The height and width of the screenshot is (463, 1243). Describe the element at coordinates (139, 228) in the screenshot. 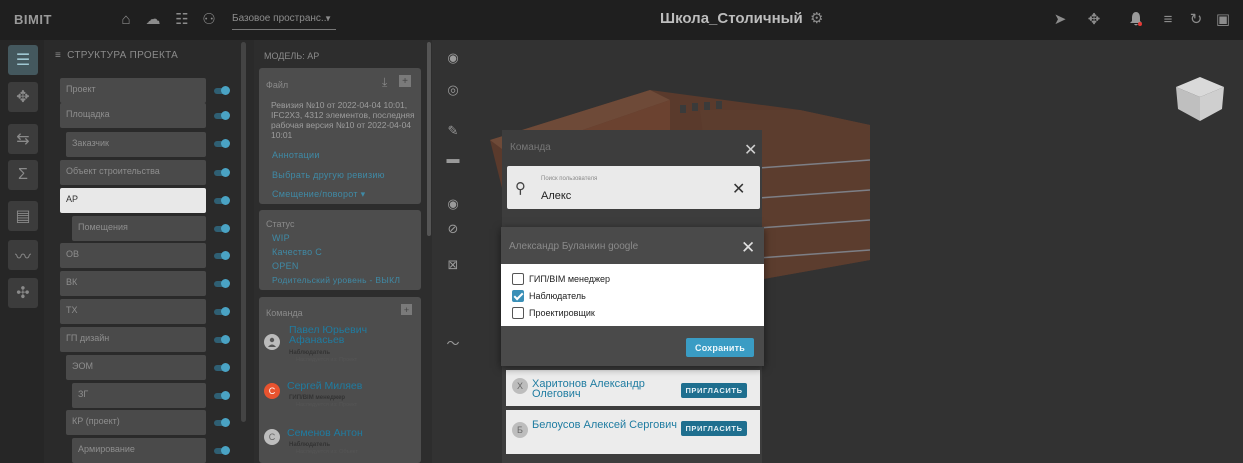

I see `tree-item: Помещения` at that location.